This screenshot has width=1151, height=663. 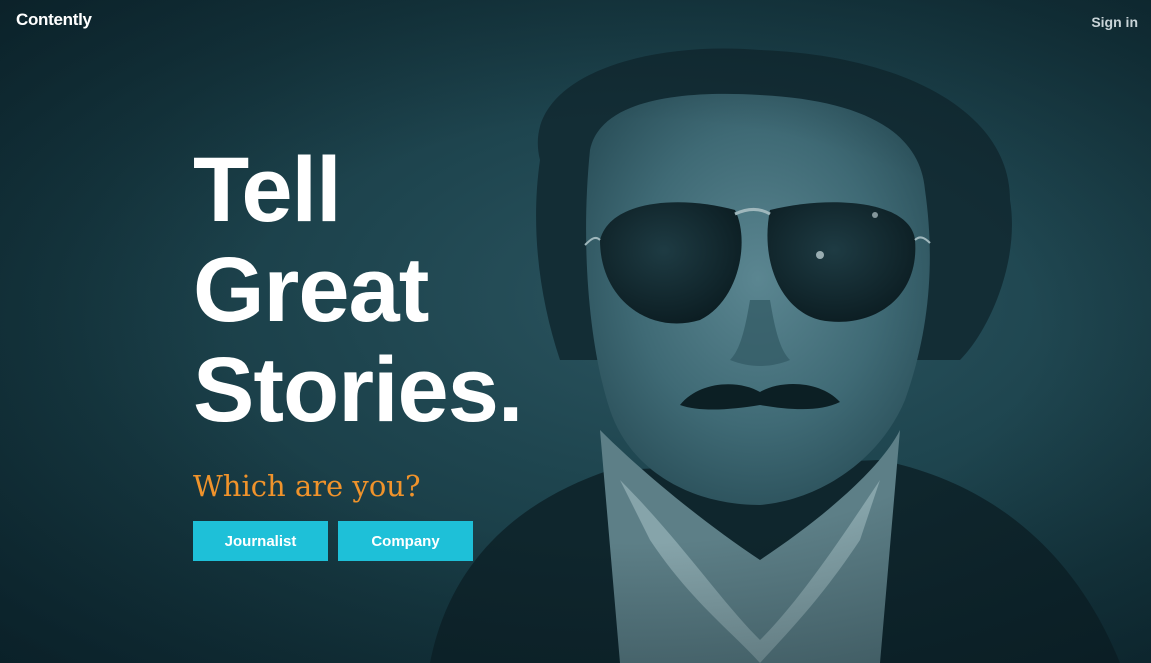 What do you see at coordinates (1114, 22) in the screenshot?
I see `signin-link: Sign in` at bounding box center [1114, 22].